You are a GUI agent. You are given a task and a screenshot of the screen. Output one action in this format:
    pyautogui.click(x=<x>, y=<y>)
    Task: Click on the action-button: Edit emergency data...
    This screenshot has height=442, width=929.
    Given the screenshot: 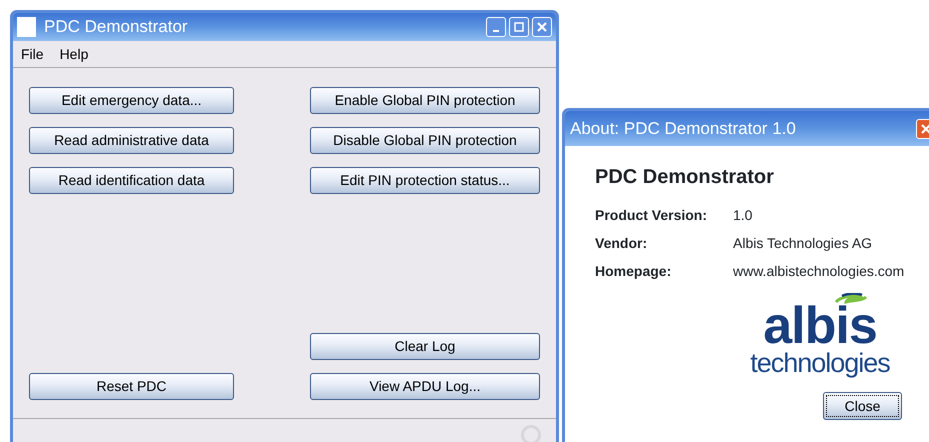 What is the action you would take?
    pyautogui.click(x=131, y=100)
    